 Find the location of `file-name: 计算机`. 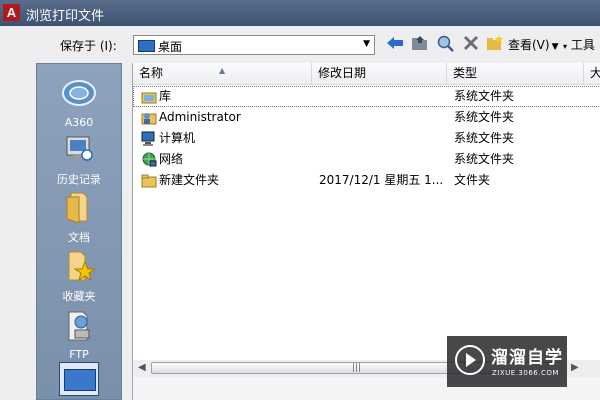

file-name: 计算机 is located at coordinates (177, 138).